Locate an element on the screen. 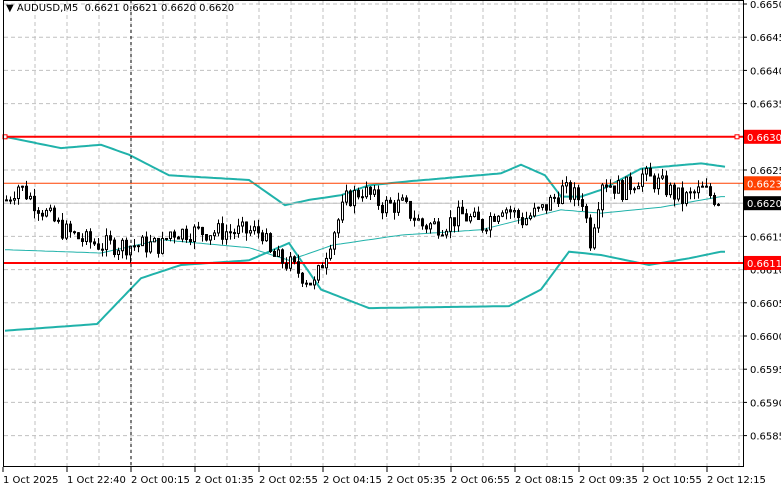  price-tag-0.6611: 0.6611 is located at coordinates (764, 264).